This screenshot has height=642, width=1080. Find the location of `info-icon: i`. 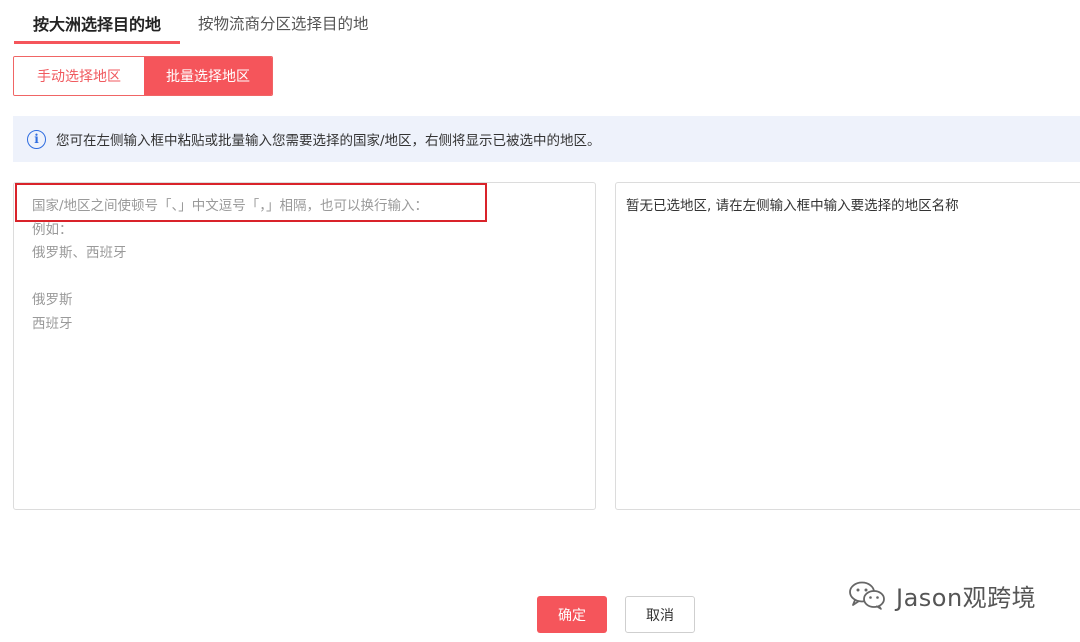

info-icon: i is located at coordinates (36, 139).